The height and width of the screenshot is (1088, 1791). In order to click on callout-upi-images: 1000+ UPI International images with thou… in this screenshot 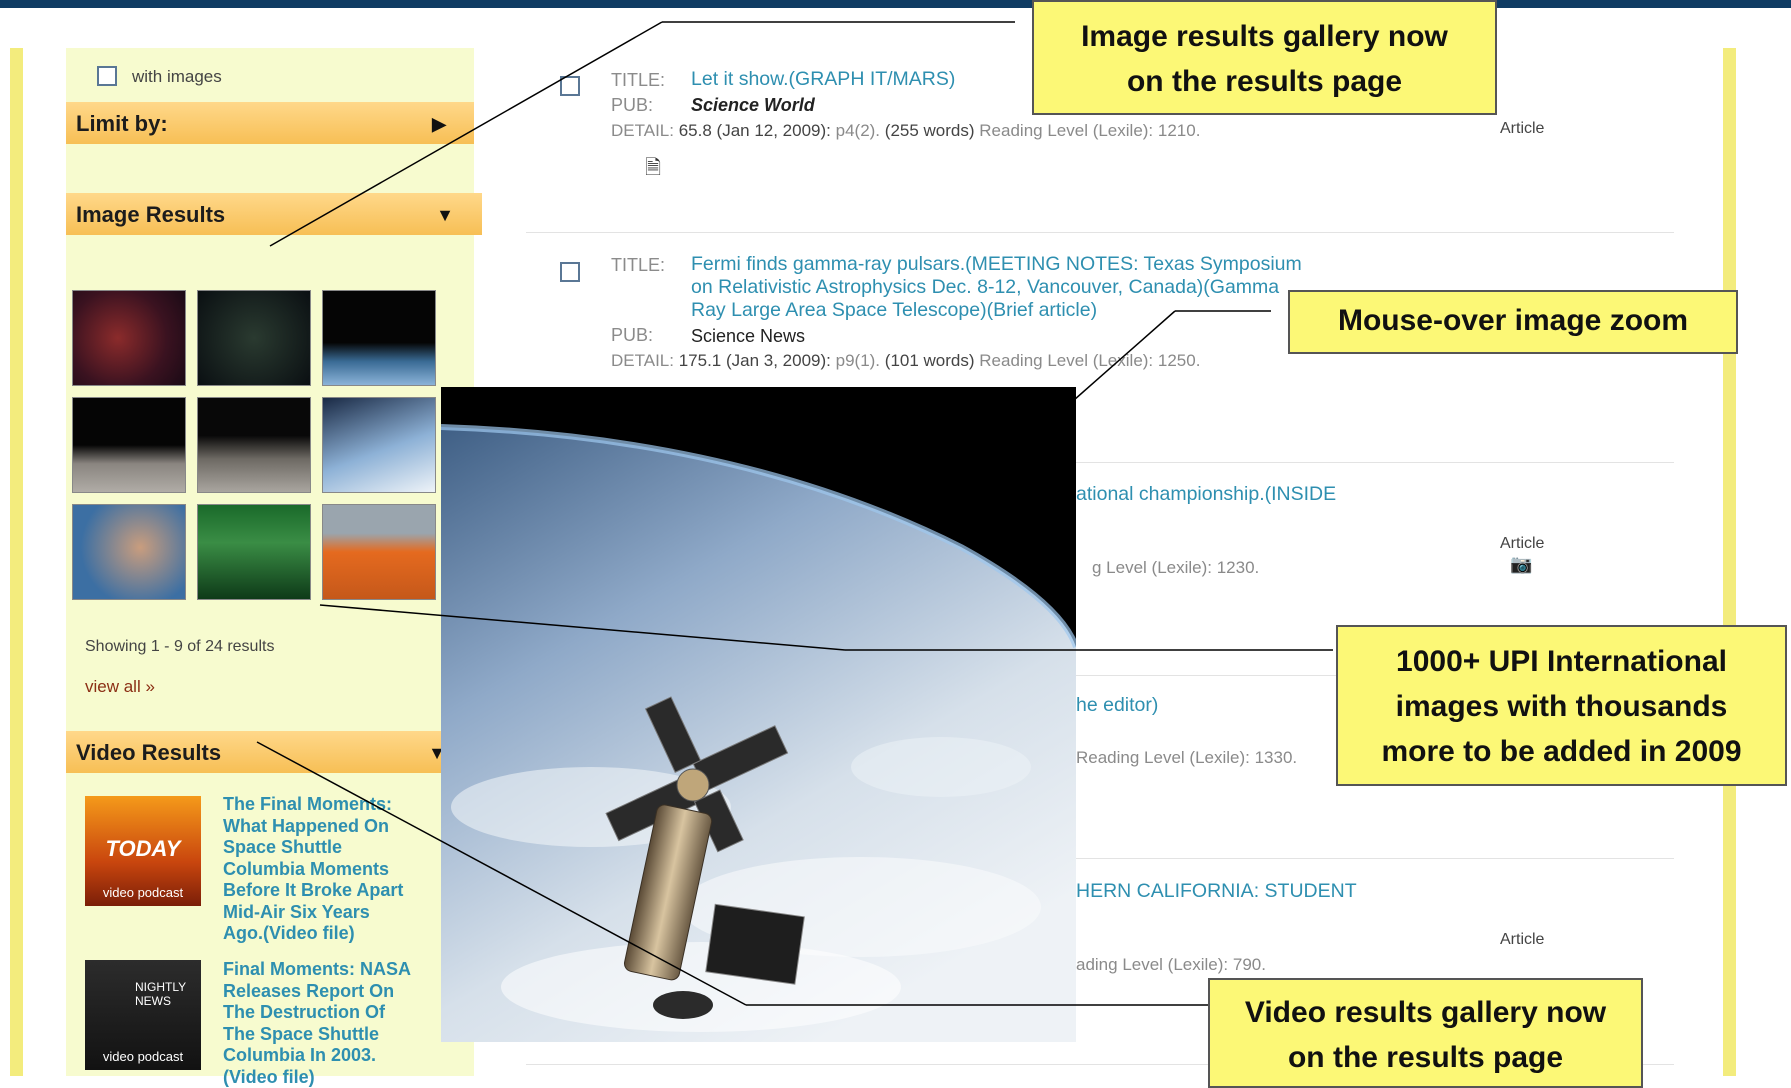, I will do `click(1561, 705)`.